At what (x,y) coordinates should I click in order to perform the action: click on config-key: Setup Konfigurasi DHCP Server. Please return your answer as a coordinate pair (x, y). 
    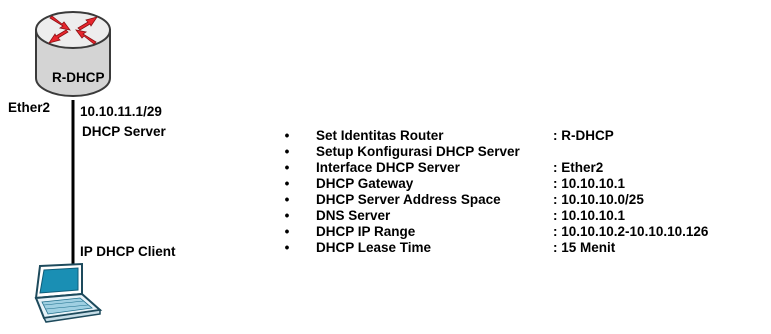
    Looking at the image, I should click on (418, 151).